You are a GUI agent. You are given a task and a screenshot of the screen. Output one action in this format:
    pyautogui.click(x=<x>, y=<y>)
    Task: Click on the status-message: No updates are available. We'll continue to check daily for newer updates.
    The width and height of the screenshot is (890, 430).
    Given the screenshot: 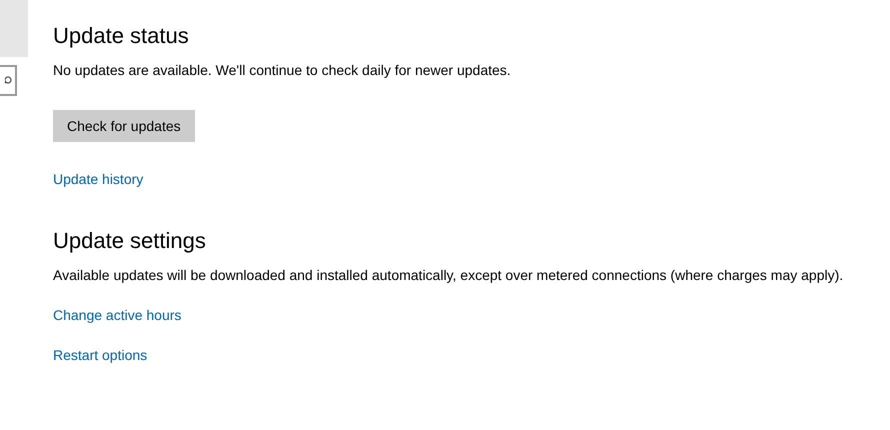 What is the action you would take?
    pyautogui.click(x=282, y=70)
    